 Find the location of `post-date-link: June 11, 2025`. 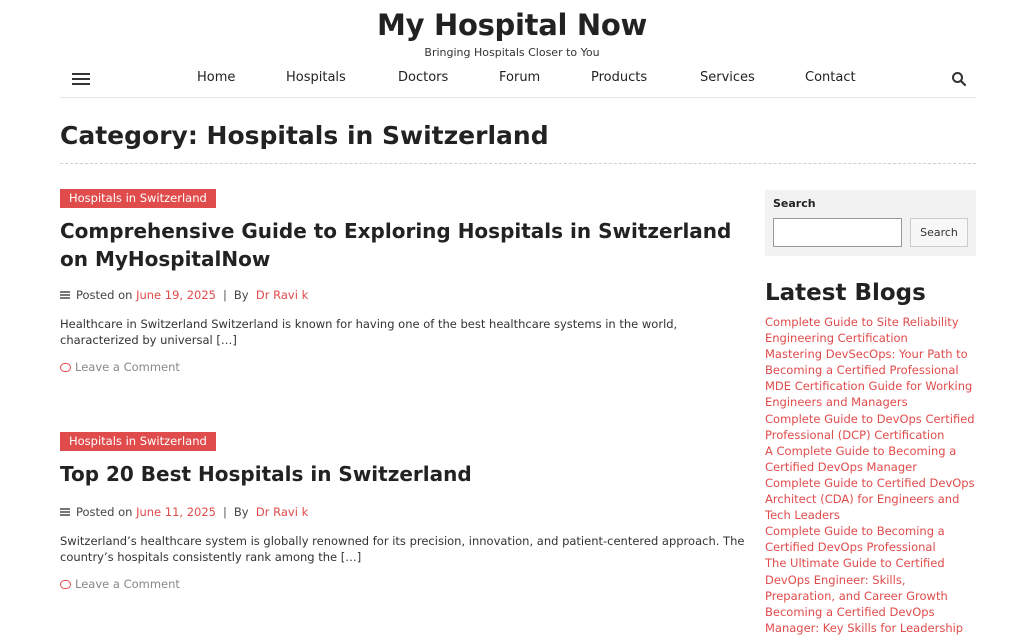

post-date-link: June 11, 2025 is located at coordinates (176, 512).